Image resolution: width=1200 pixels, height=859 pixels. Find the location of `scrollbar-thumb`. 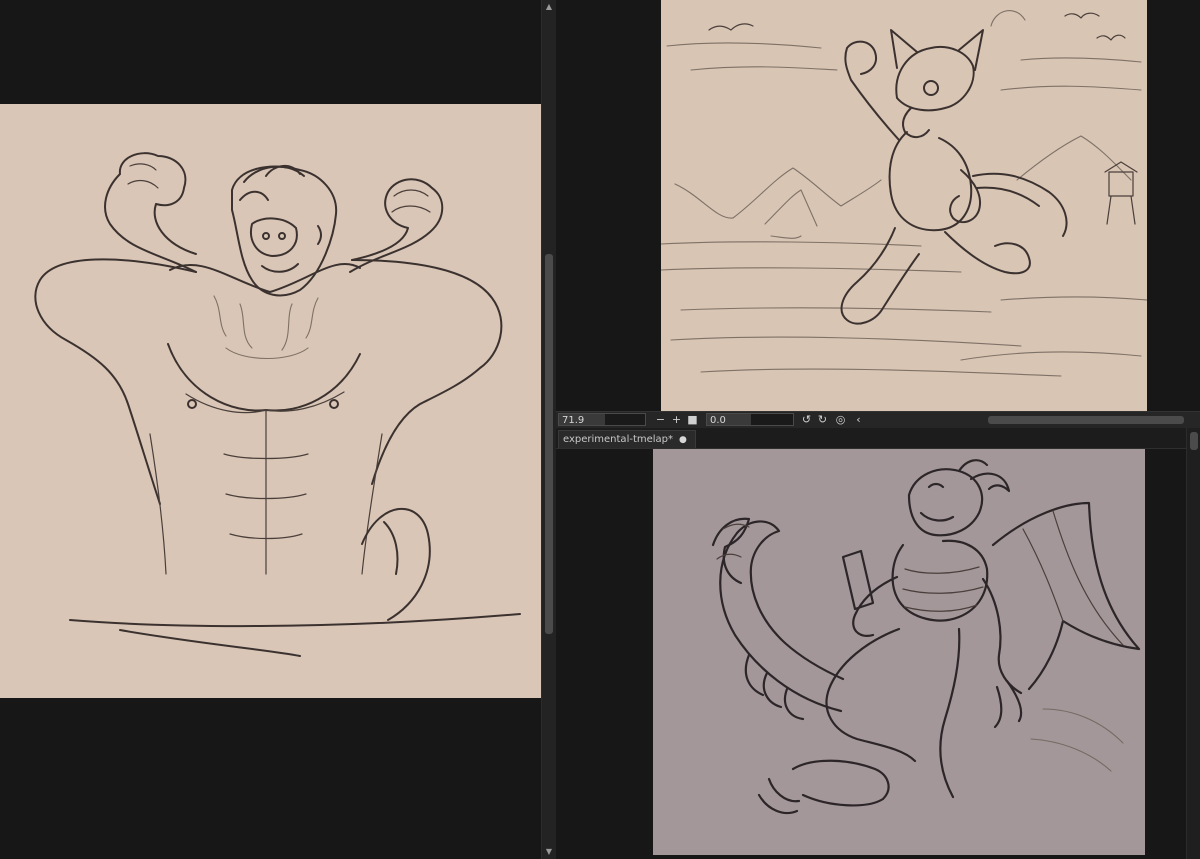

scrollbar-thumb is located at coordinates (549, 444).